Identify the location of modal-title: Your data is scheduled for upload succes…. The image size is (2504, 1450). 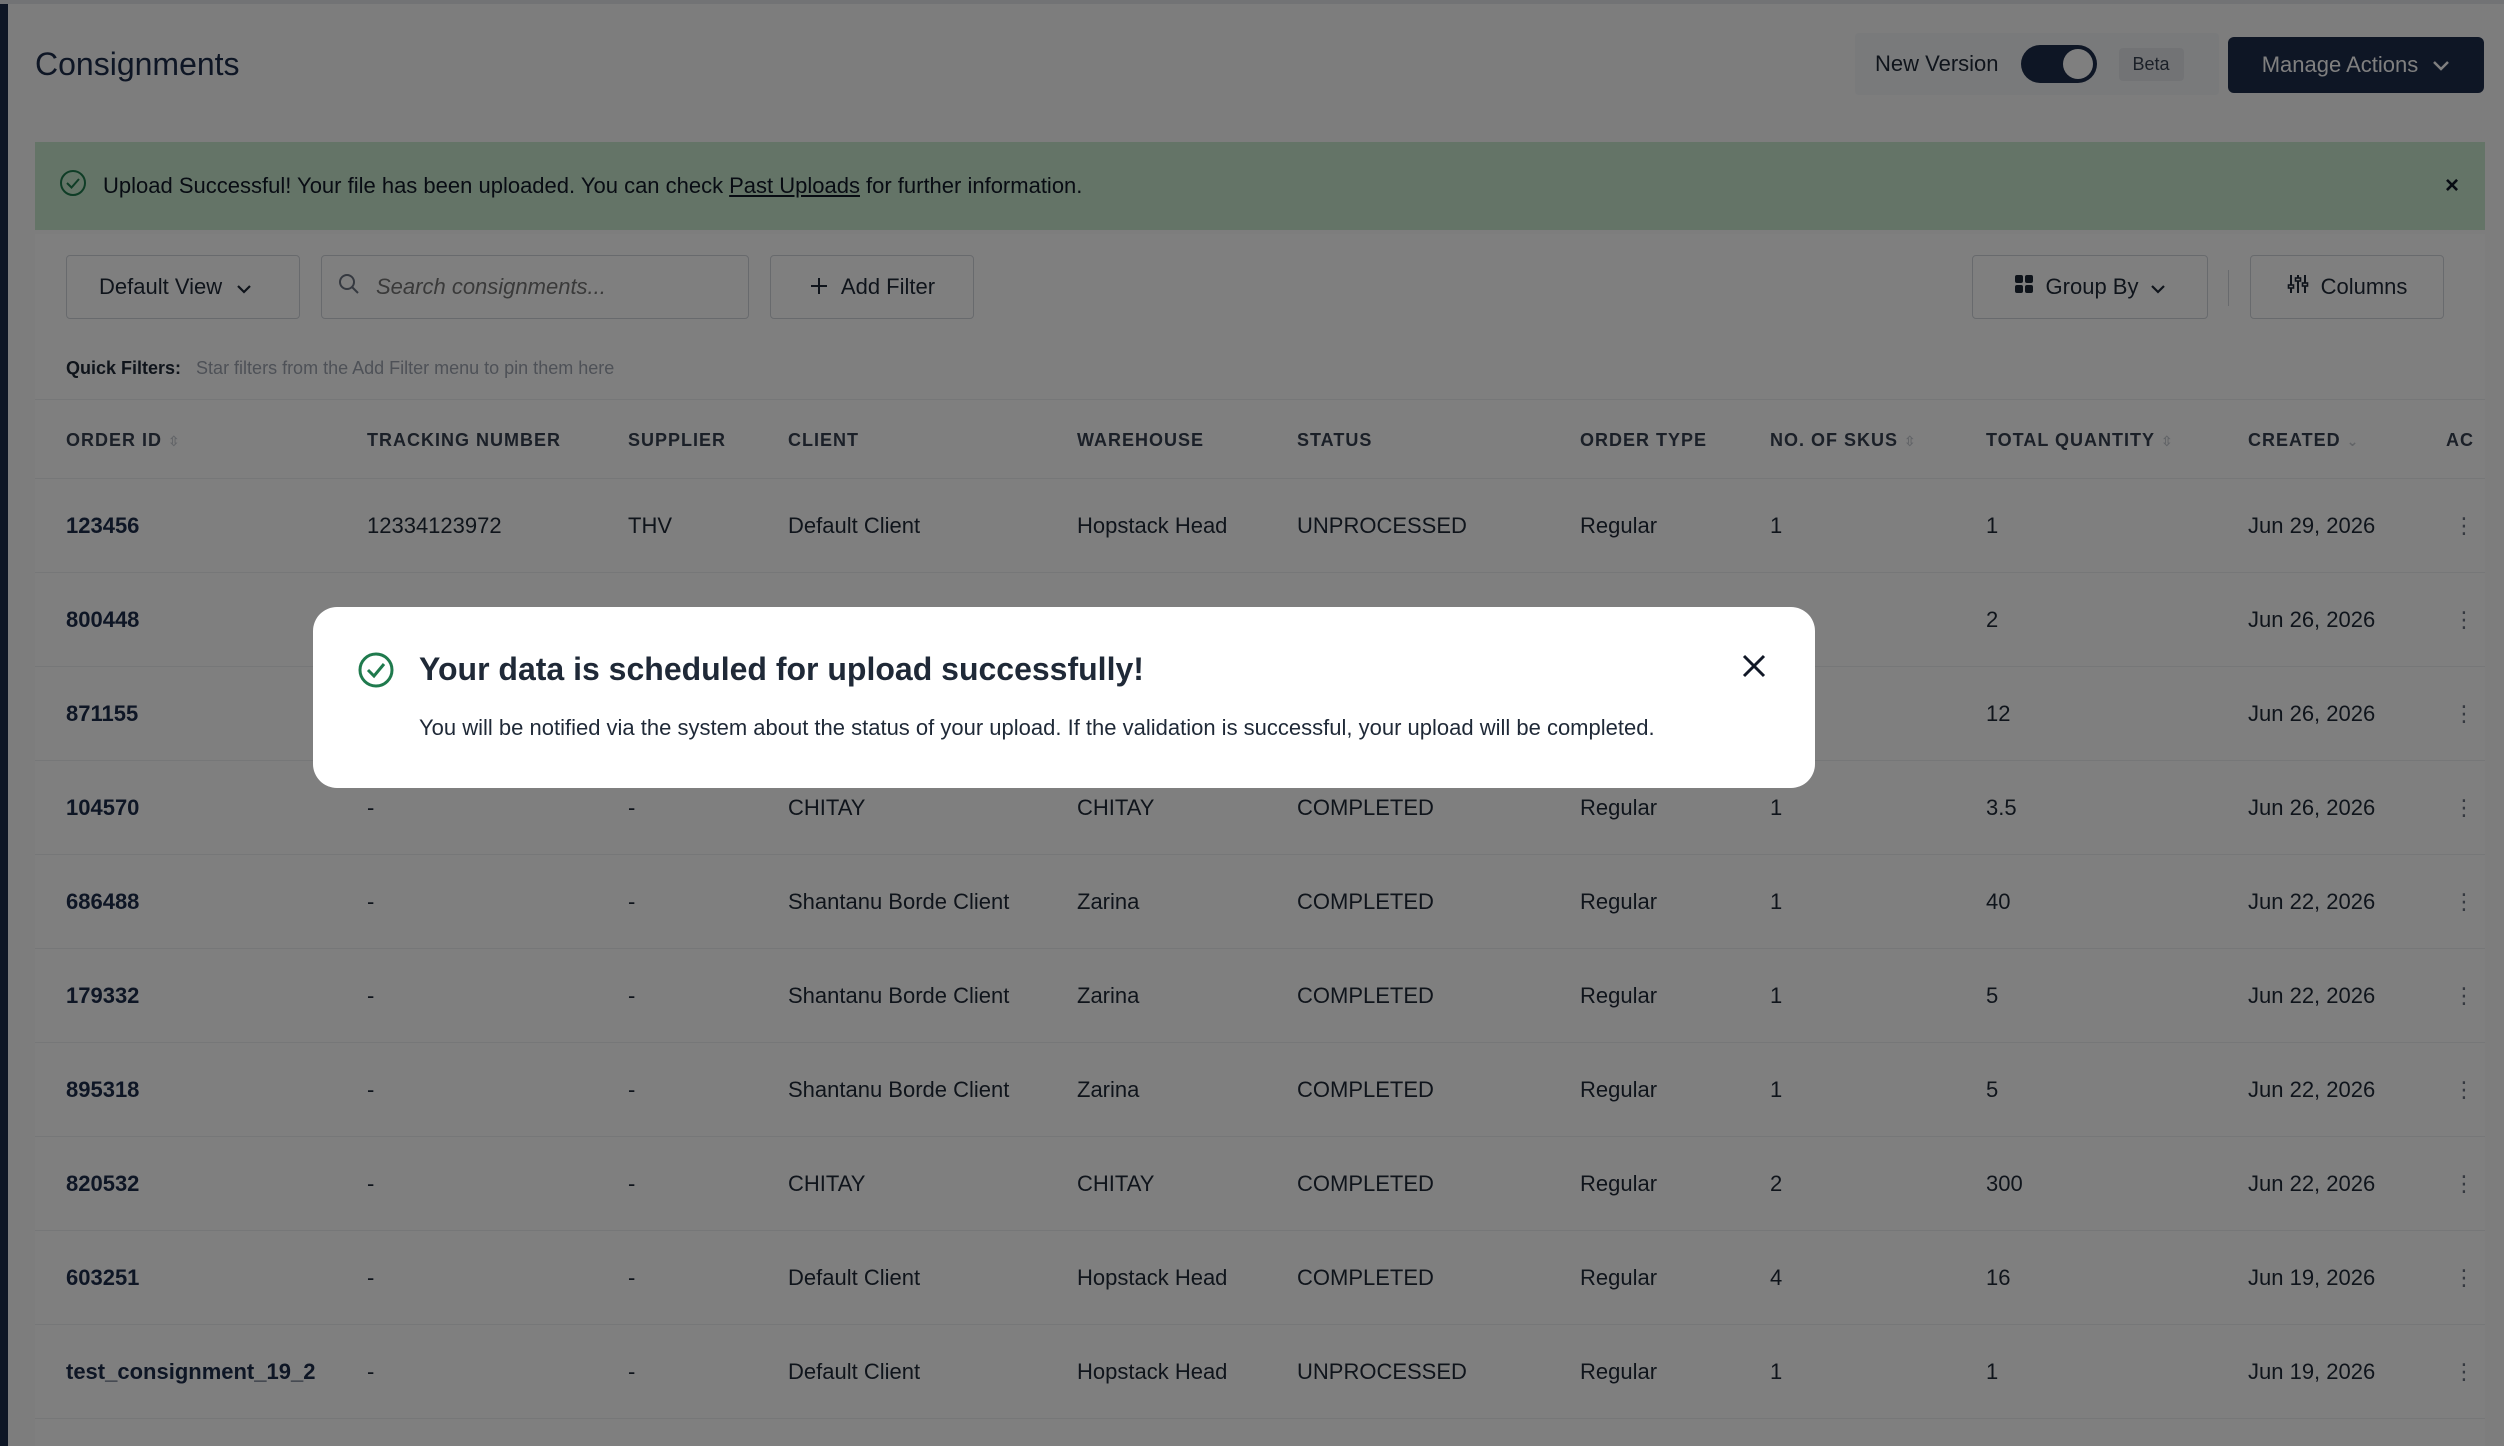
(781, 669).